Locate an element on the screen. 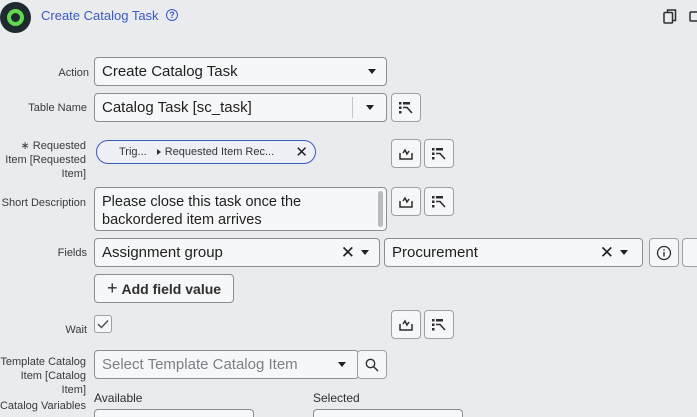 The width and height of the screenshot is (697, 417). wait-picker-button is located at coordinates (439, 324).